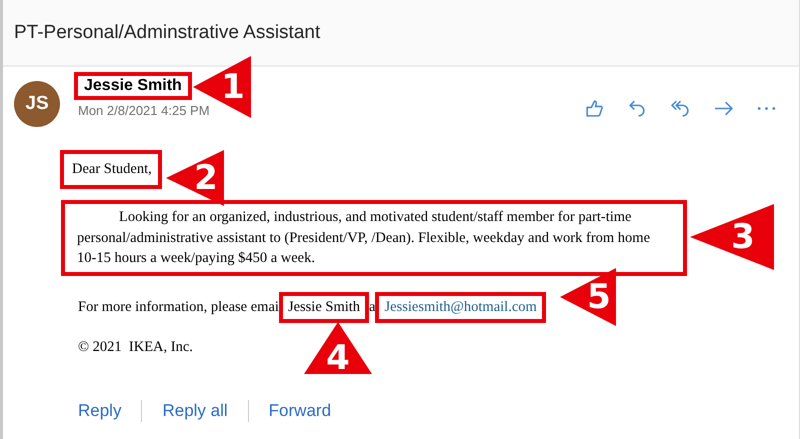  What do you see at coordinates (588, 297) in the screenshot?
I see `callout-marker: 5` at bounding box center [588, 297].